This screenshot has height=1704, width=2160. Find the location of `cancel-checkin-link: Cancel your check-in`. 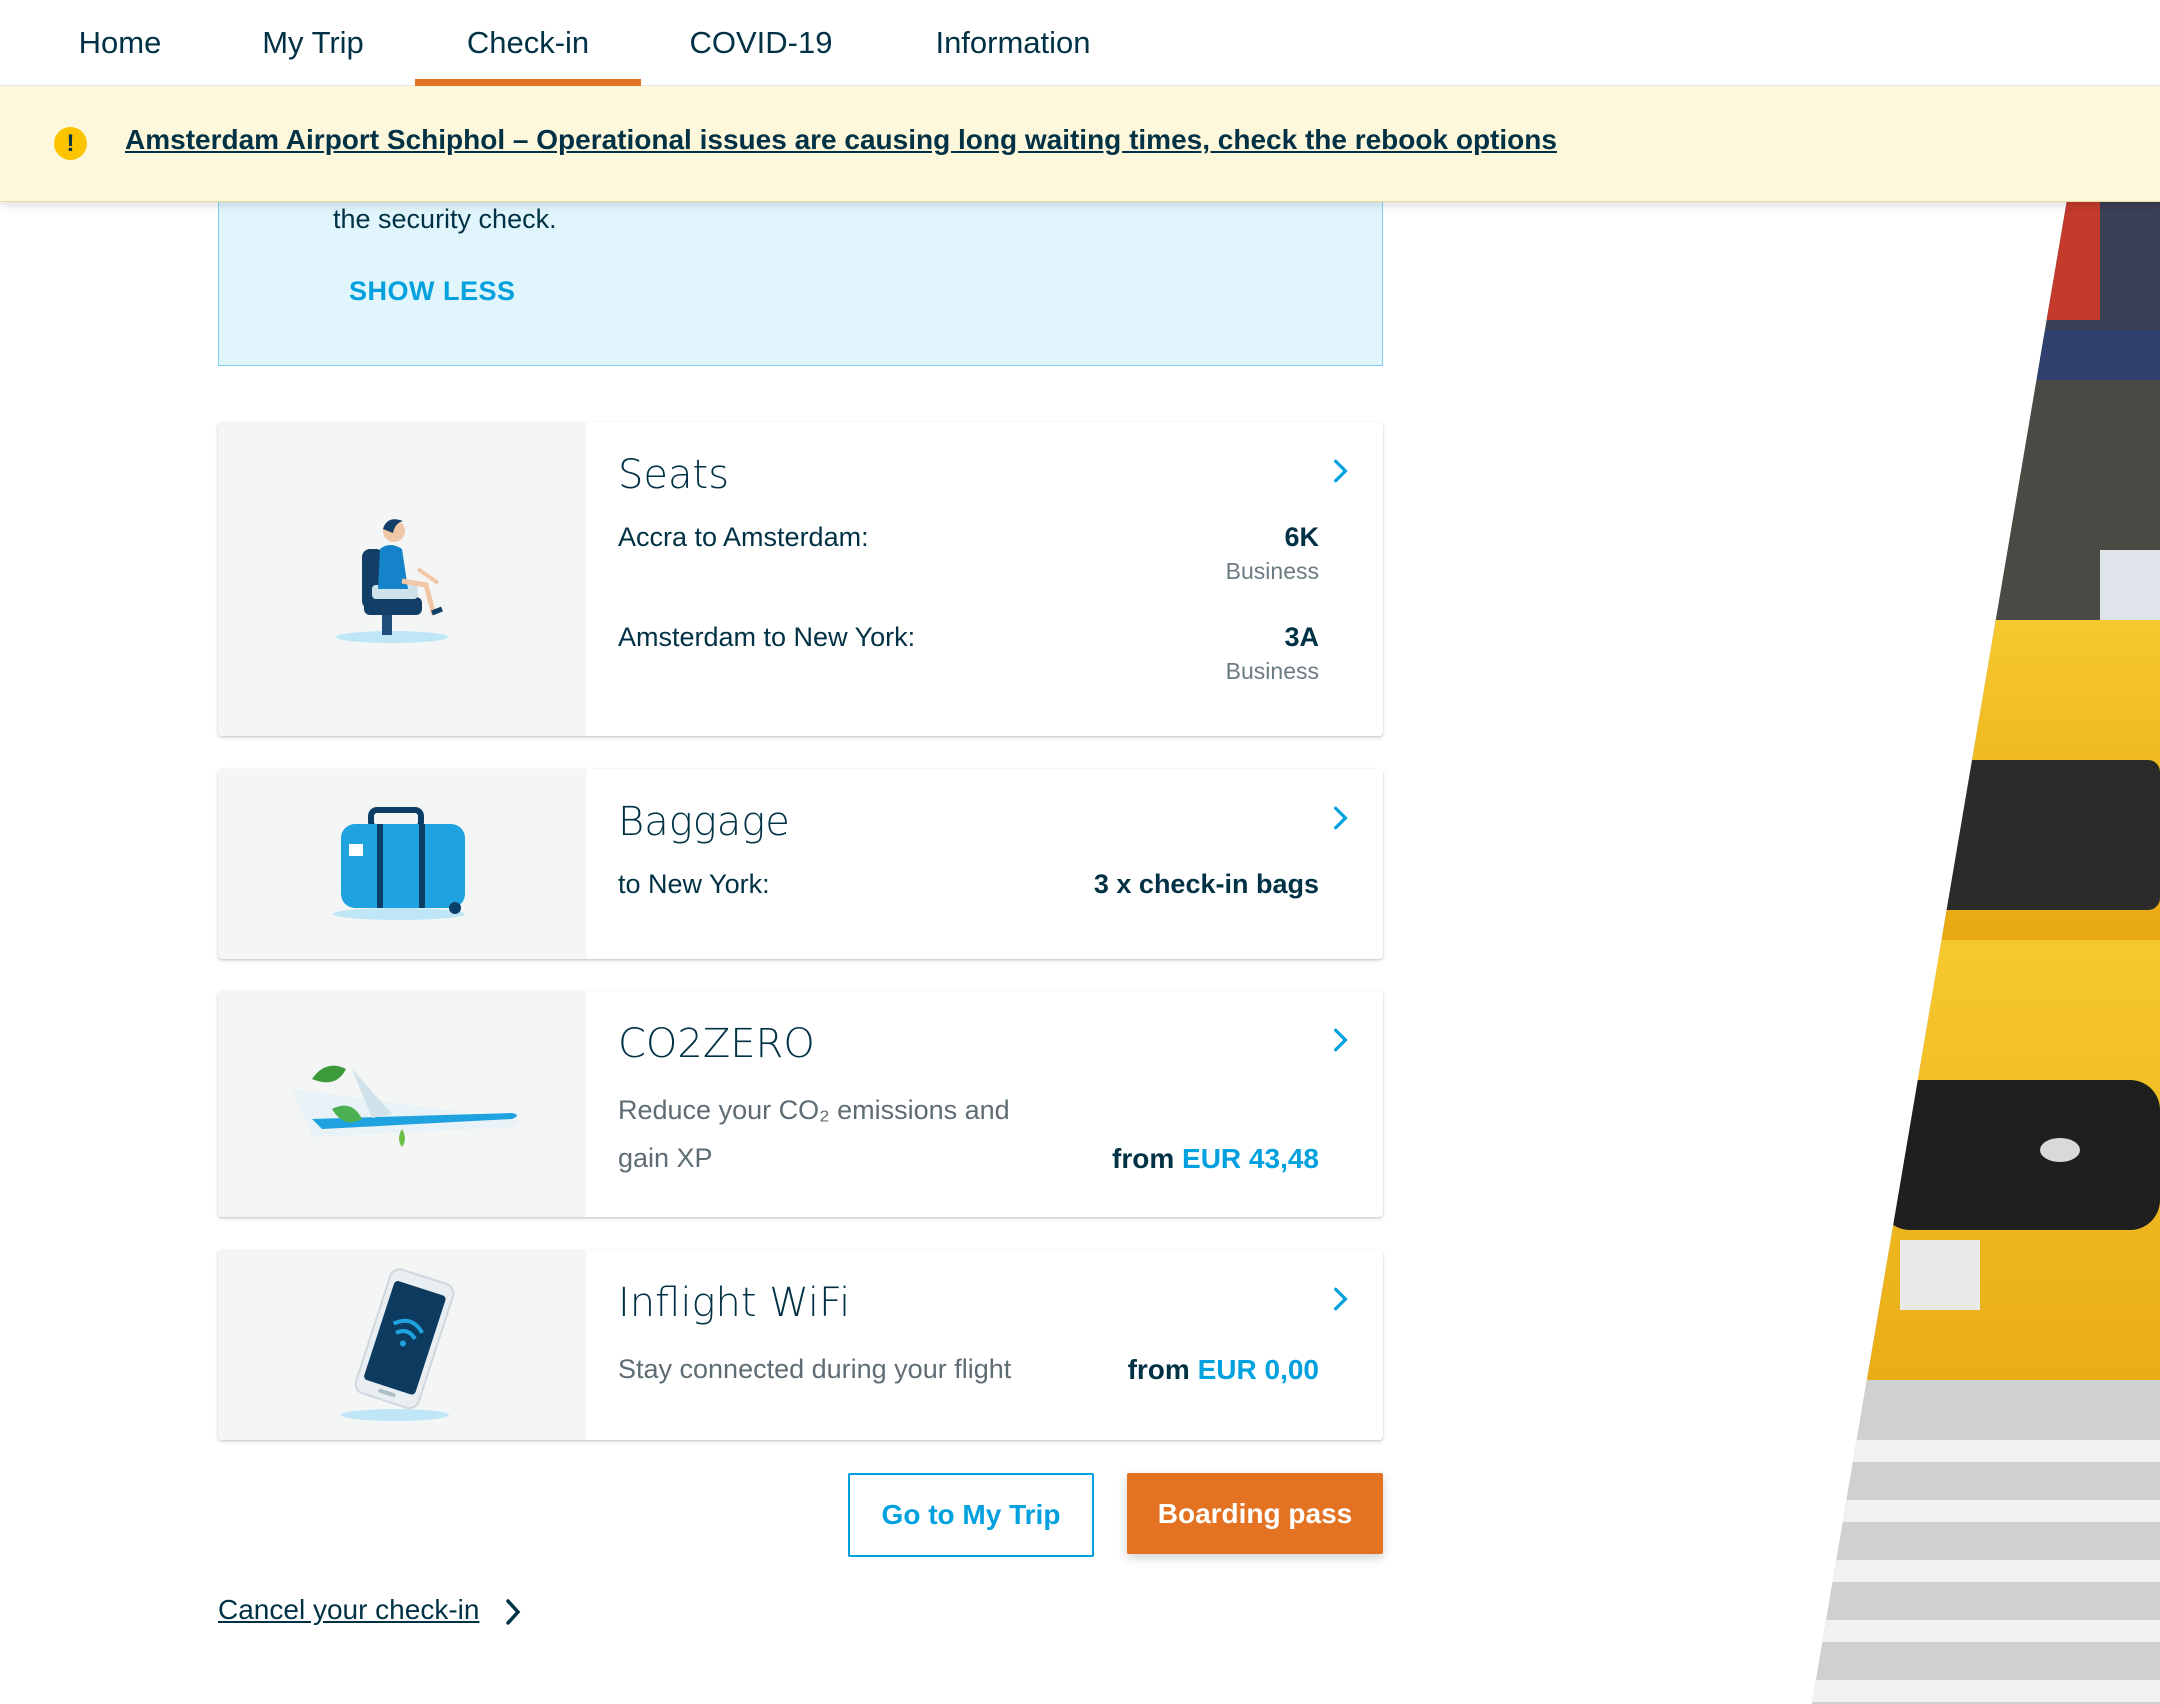

cancel-checkin-link: Cancel your check-in is located at coordinates (348, 1610).